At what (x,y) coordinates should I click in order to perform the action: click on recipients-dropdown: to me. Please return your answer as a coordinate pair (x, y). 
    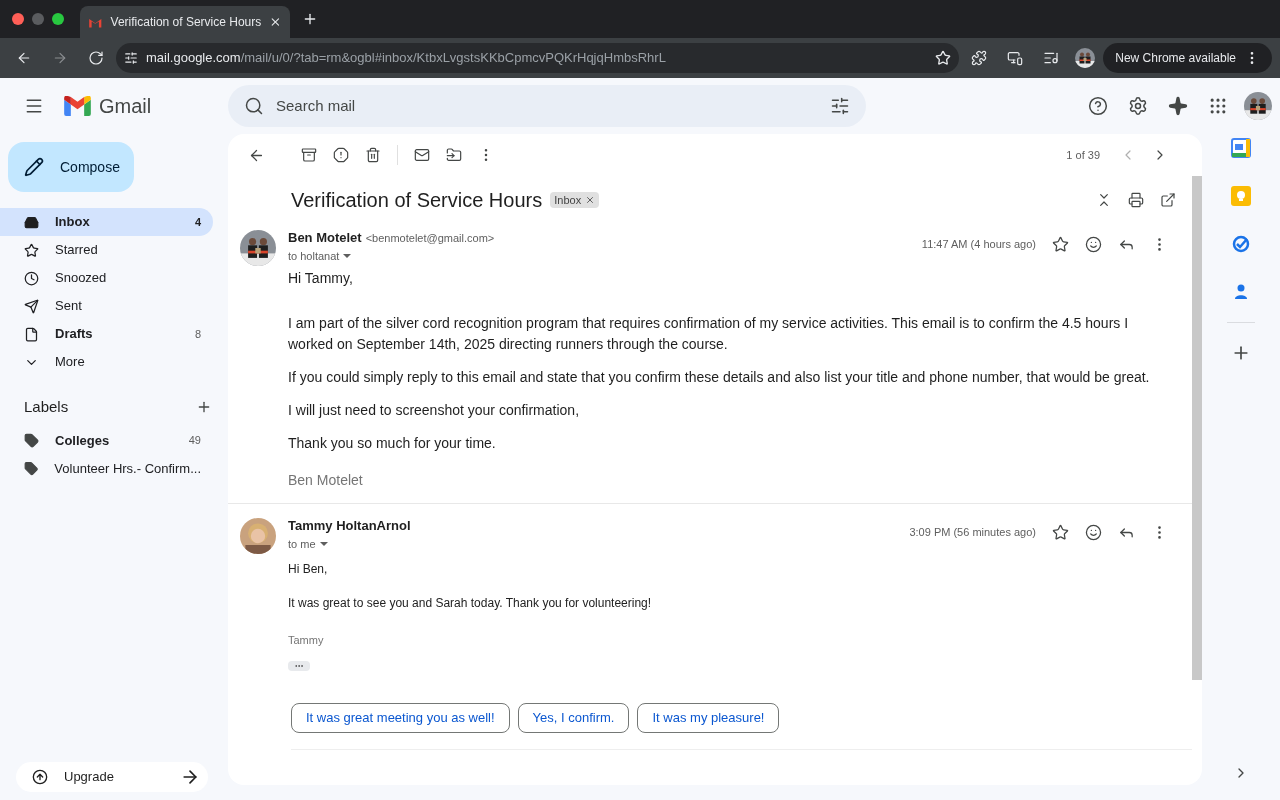
    Looking at the image, I should click on (308, 543).